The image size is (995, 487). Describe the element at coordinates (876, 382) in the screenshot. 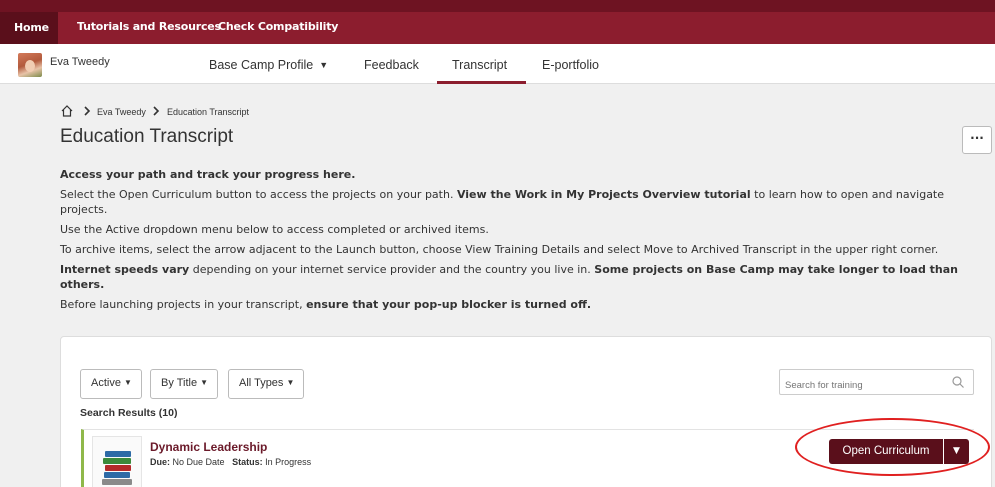

I see `search-input` at that location.